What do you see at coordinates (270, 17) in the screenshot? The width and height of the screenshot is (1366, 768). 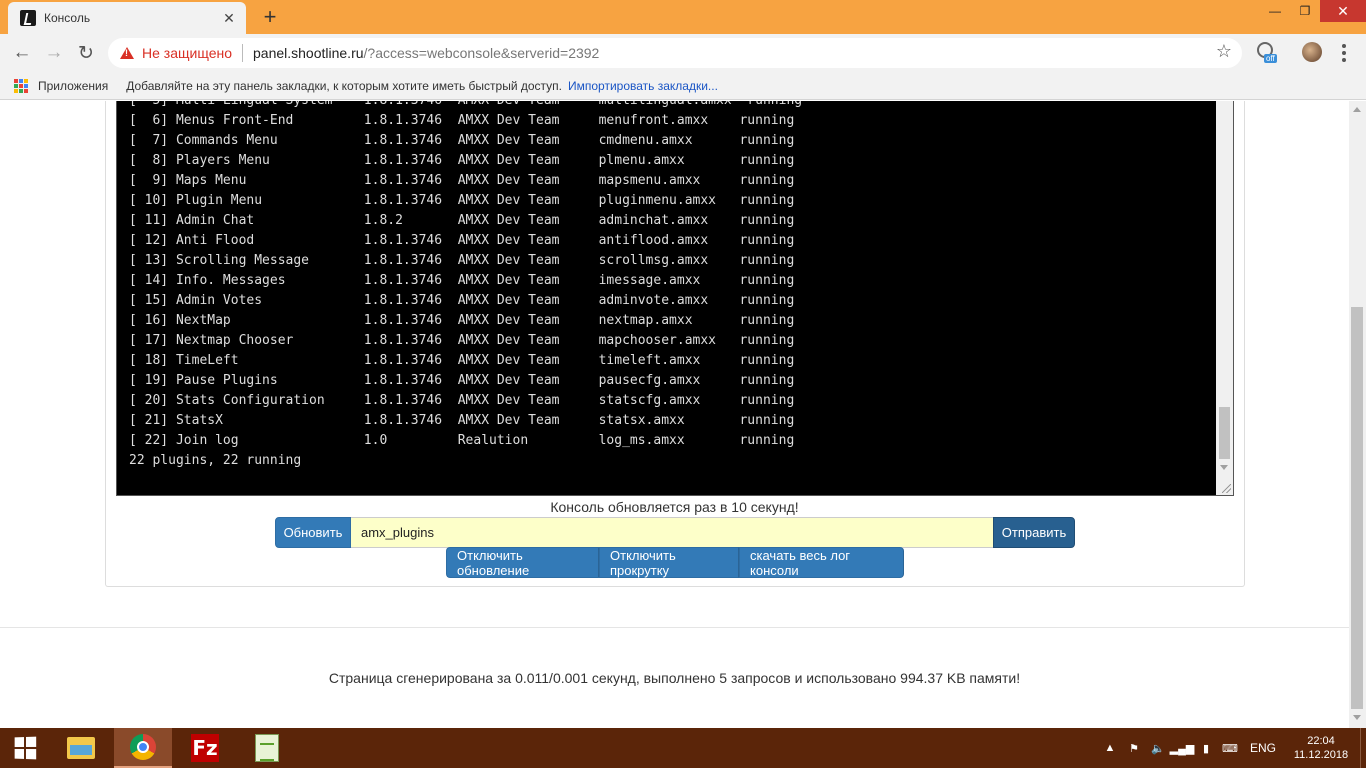 I see `new-tab-button: +` at bounding box center [270, 17].